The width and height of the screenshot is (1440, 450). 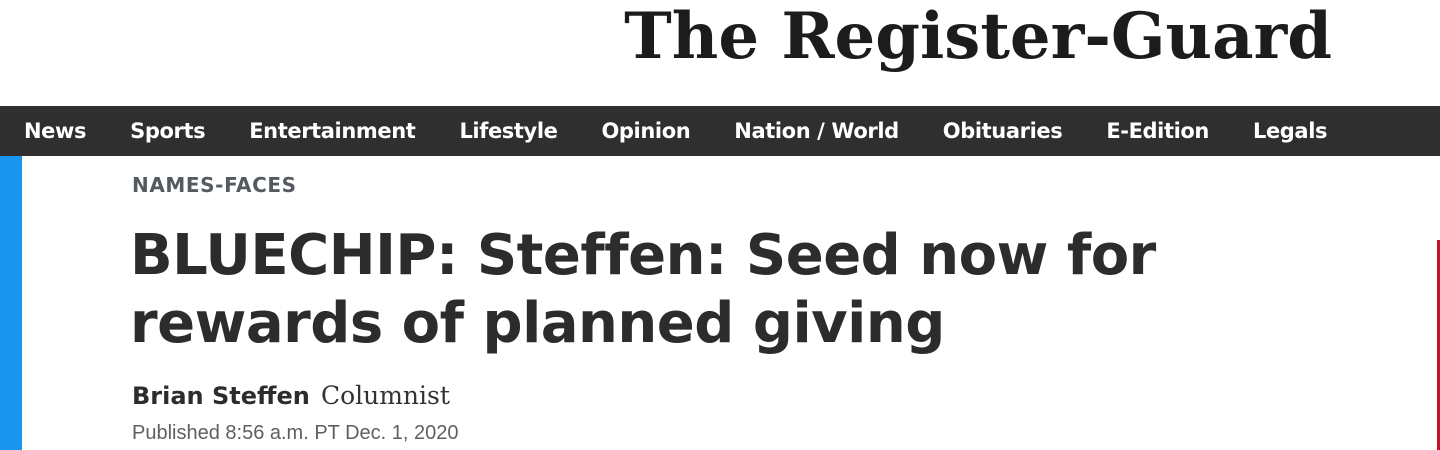 What do you see at coordinates (332, 131) in the screenshot?
I see `nav-item-entertainment: Entertainment` at bounding box center [332, 131].